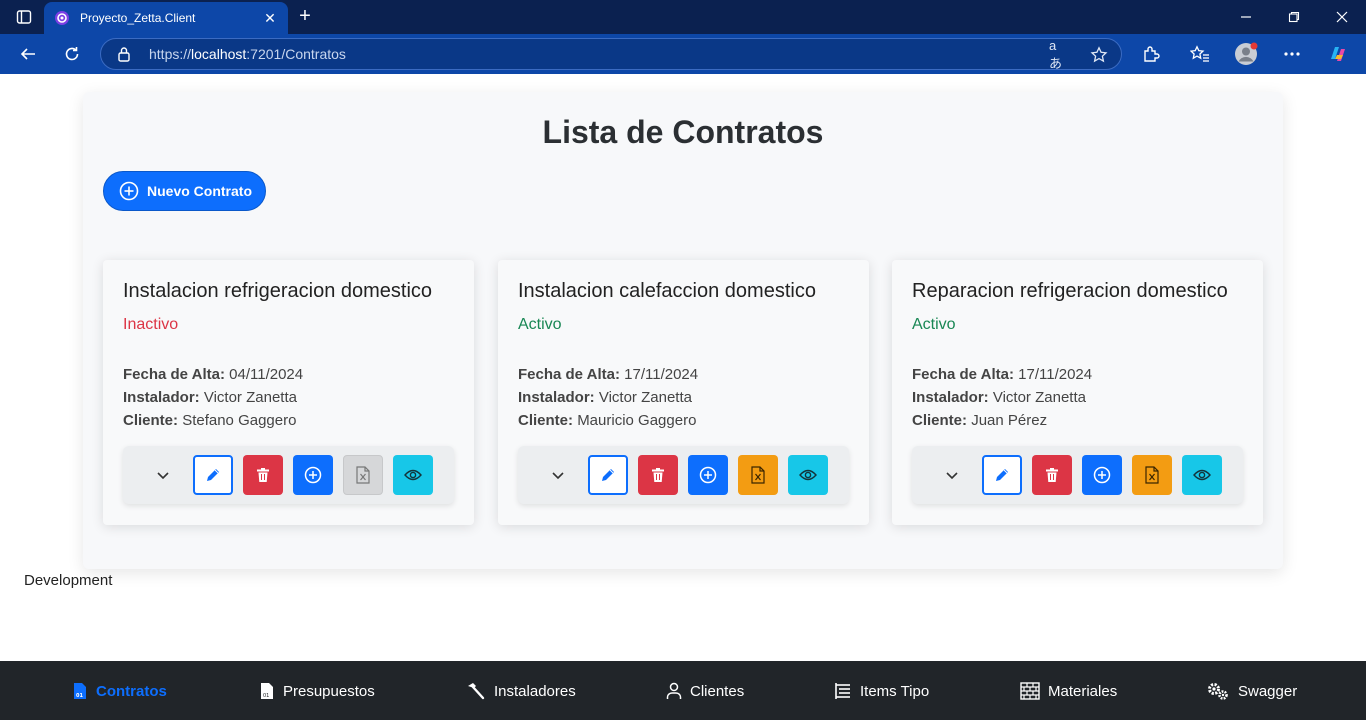 The image size is (1366, 720). What do you see at coordinates (1099, 55) in the screenshot?
I see `favorite-star-icon` at bounding box center [1099, 55].